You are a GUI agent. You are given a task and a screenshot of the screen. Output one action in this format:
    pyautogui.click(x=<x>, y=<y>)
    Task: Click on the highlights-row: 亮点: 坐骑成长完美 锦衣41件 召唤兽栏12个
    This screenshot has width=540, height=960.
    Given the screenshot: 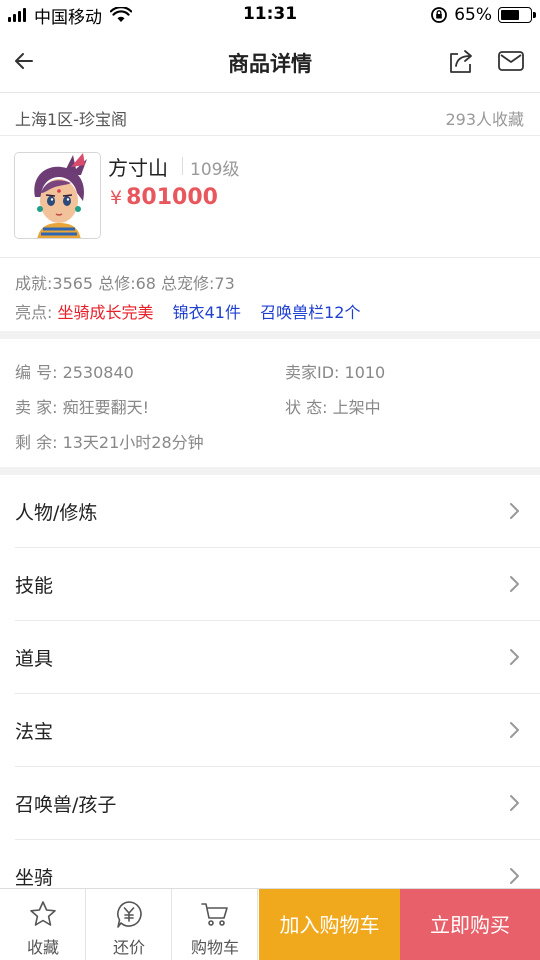 What is the action you would take?
    pyautogui.click(x=194, y=311)
    